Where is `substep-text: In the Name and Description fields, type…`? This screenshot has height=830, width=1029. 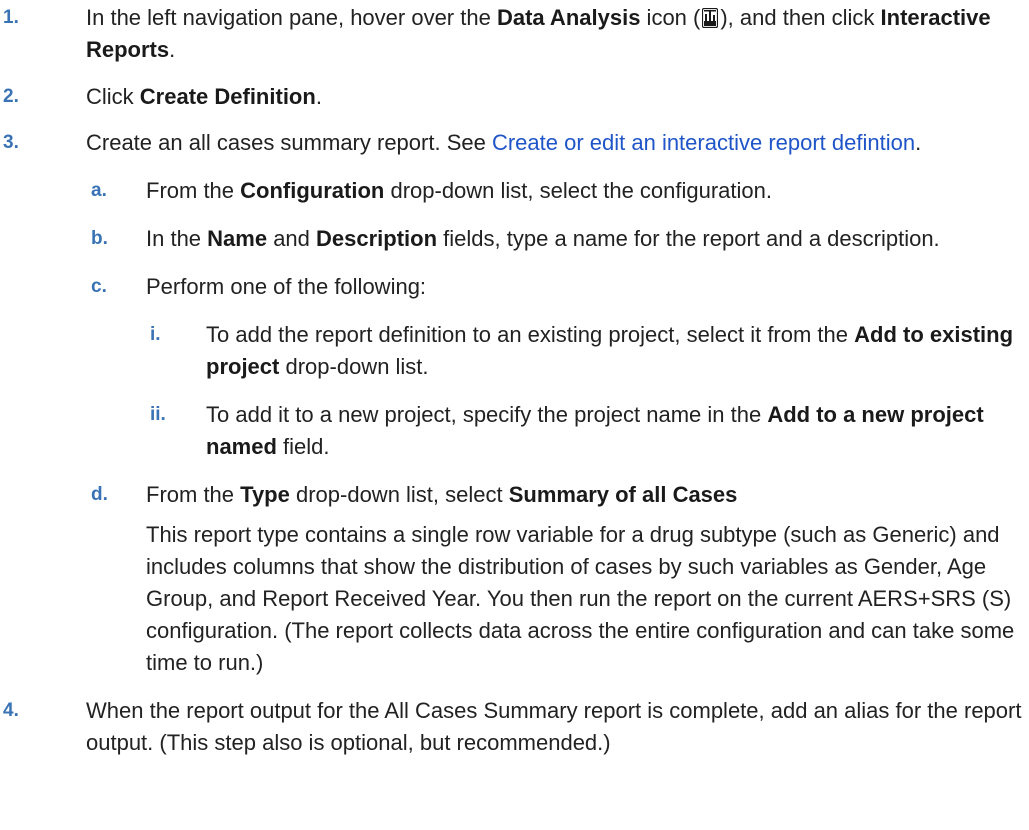
substep-text: In the Name and Description fields, type… is located at coordinates (543, 238).